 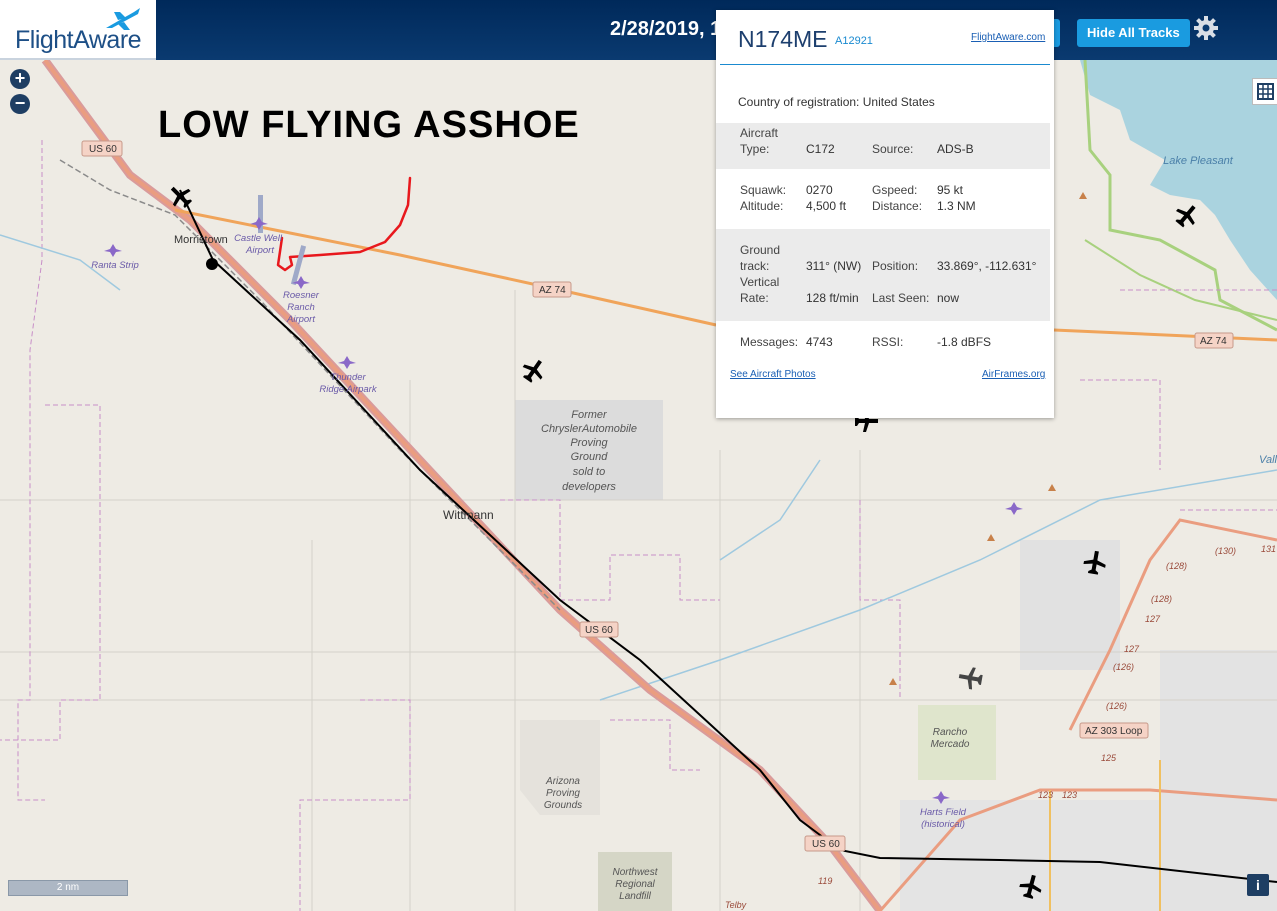 I want to click on label-az74-b: AZ 74, so click(x=1213, y=341).